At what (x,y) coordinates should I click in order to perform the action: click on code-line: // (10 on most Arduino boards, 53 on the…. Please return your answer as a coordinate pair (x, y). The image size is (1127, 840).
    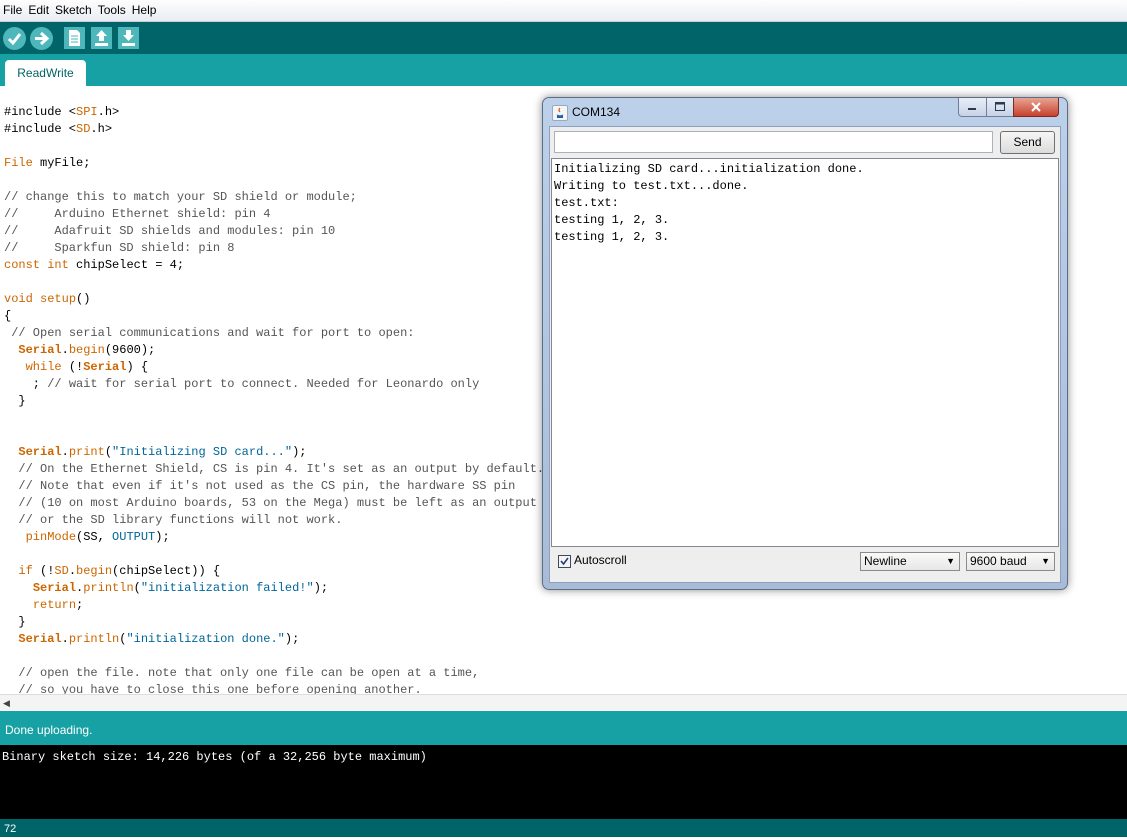
    Looking at the image, I should click on (277, 503).